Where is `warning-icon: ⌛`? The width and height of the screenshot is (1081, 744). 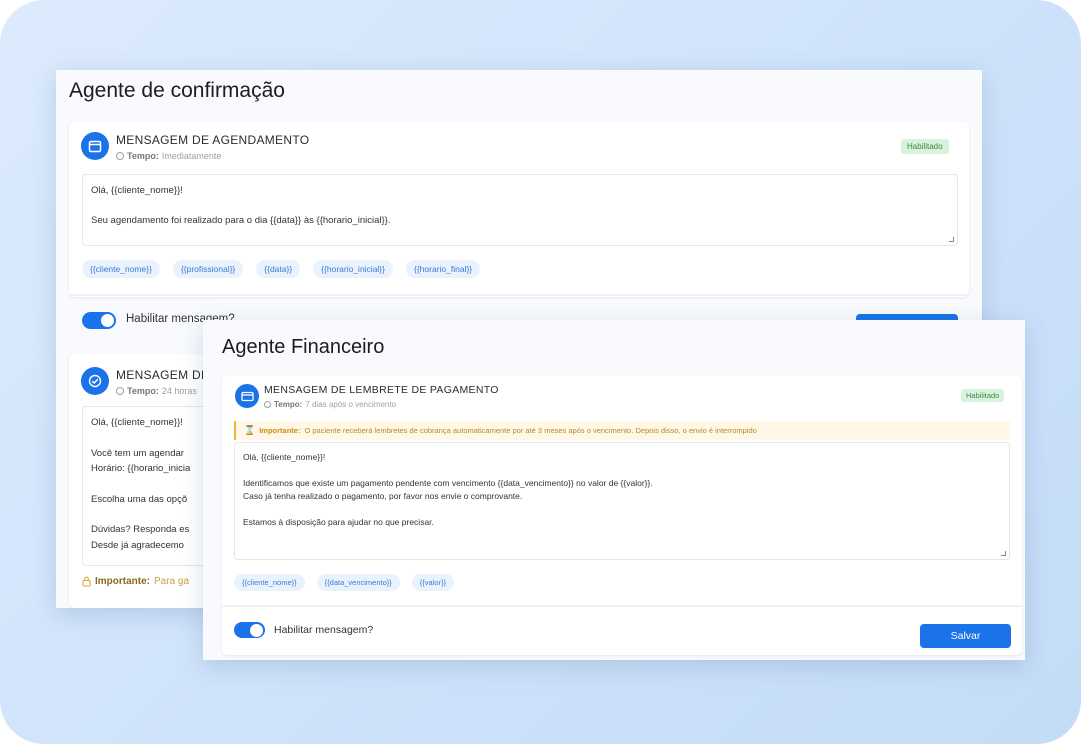
warning-icon: ⌛ is located at coordinates (250, 430).